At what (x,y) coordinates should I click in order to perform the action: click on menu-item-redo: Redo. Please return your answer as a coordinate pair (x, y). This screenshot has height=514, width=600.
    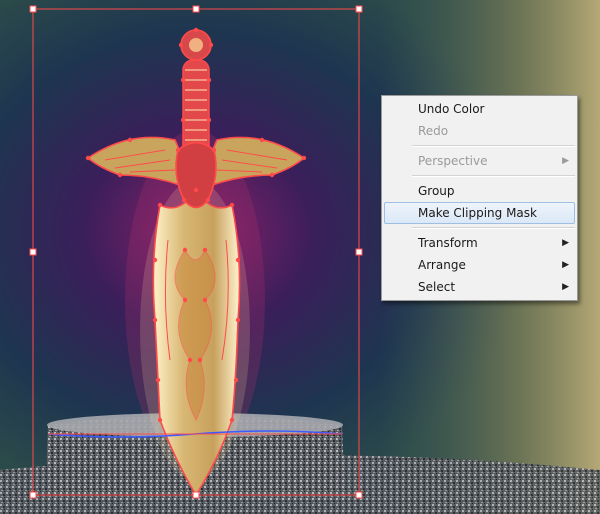
    Looking at the image, I should click on (479, 131).